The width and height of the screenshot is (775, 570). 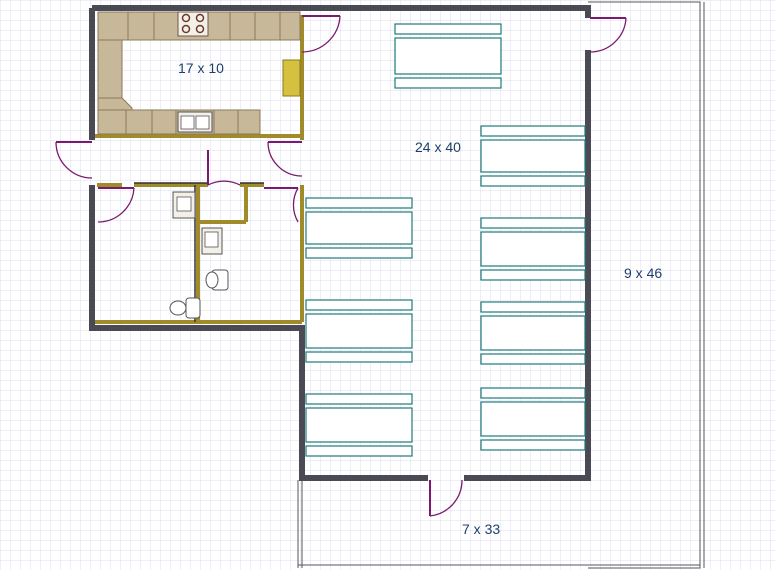 What do you see at coordinates (110, 69) in the screenshot?
I see `counter-left` at bounding box center [110, 69].